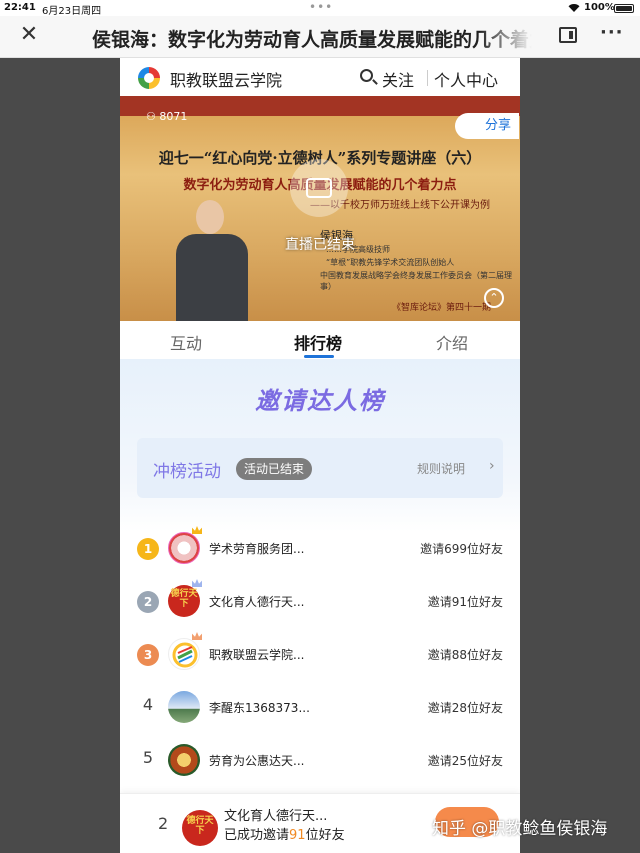 The image size is (640, 853). What do you see at coordinates (319, 356) in the screenshot?
I see `active-tab-indicator` at bounding box center [319, 356].